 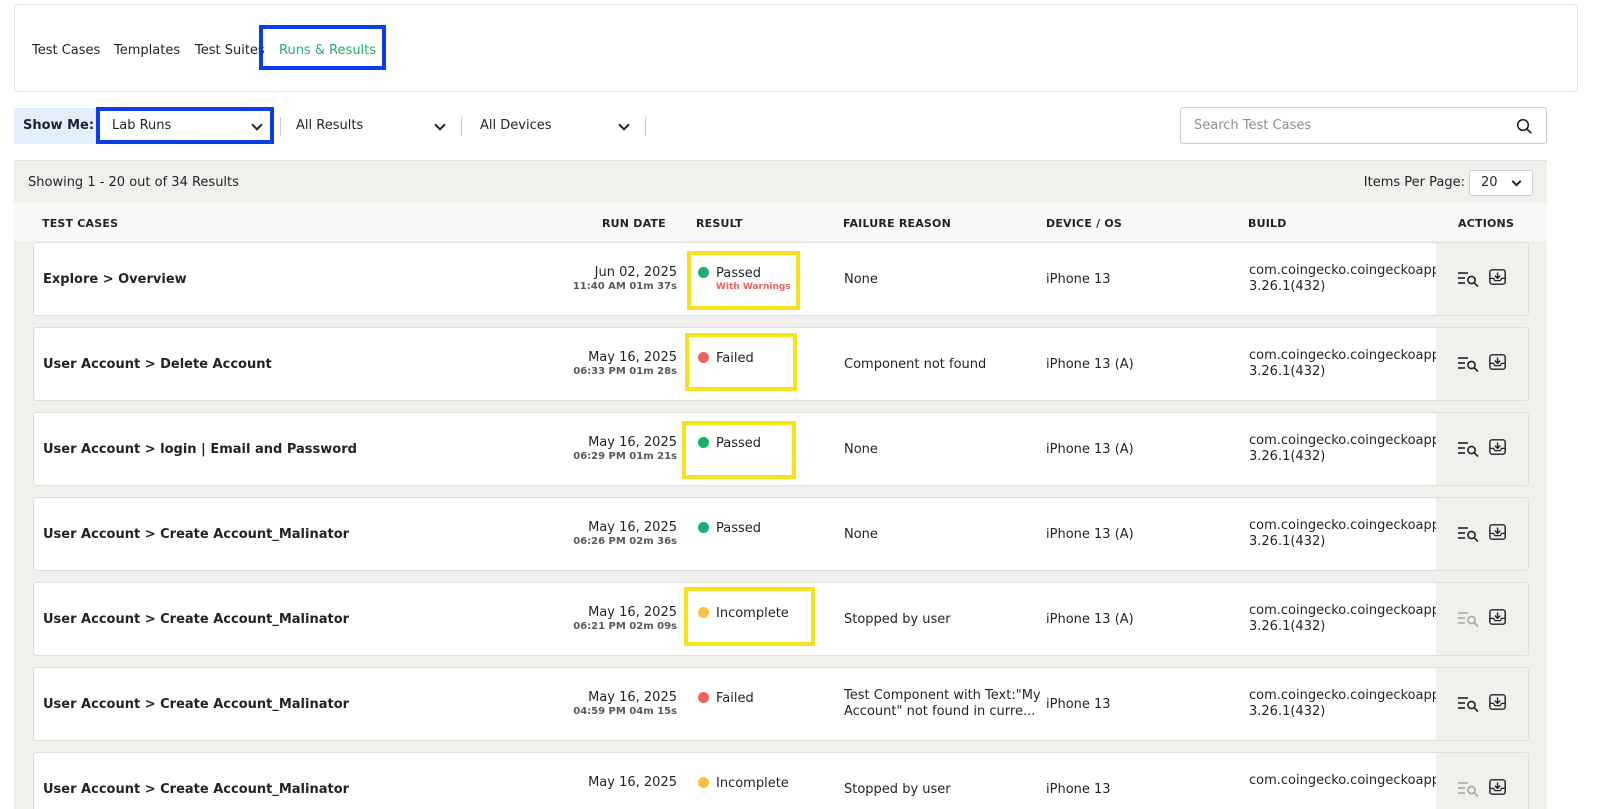 I want to click on results-filter-select: All Results, so click(x=370, y=126).